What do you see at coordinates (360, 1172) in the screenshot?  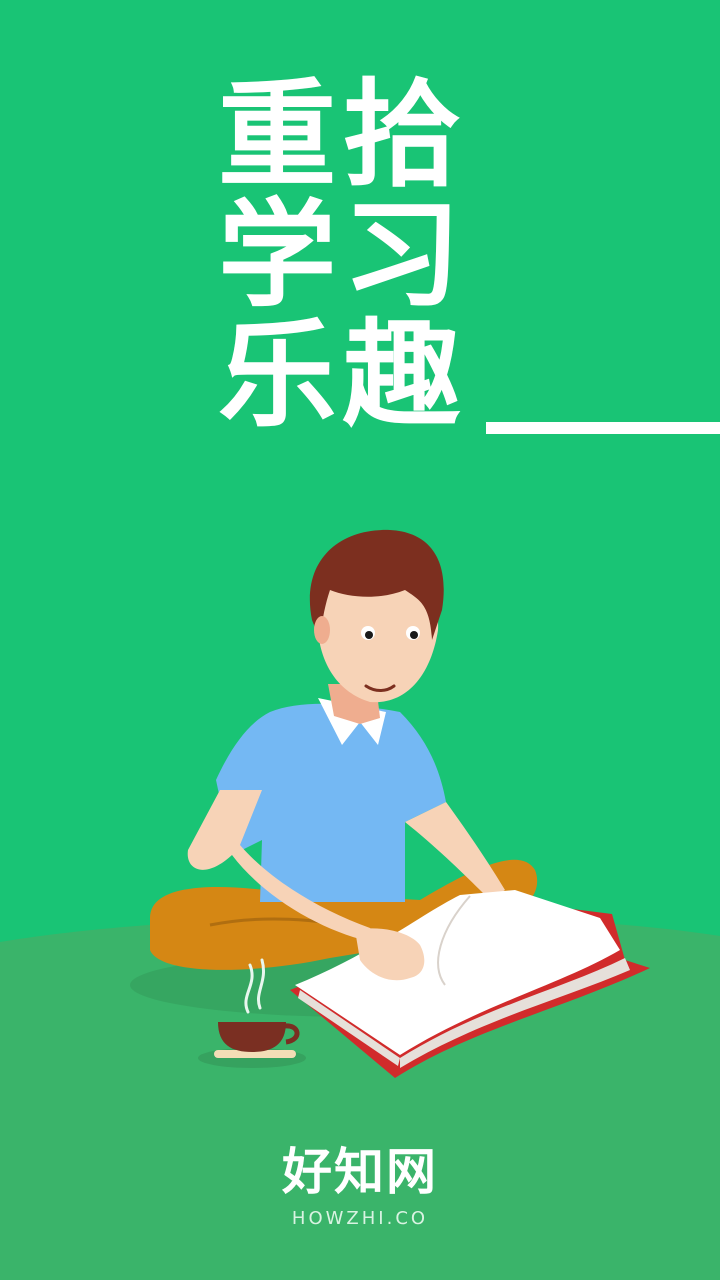 I see `brand-name: 好知网` at bounding box center [360, 1172].